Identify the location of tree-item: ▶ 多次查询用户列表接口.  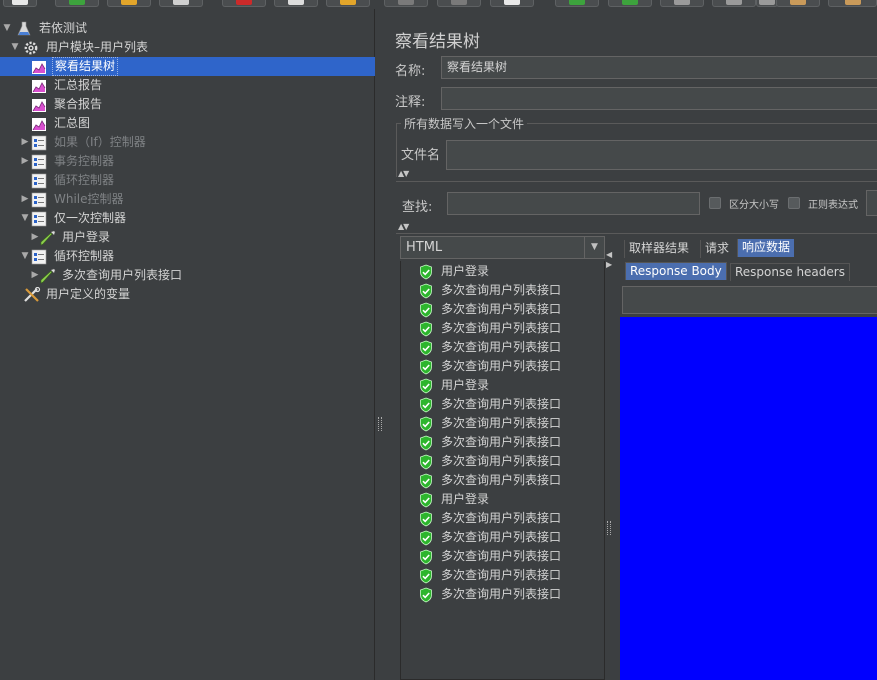
(187, 275).